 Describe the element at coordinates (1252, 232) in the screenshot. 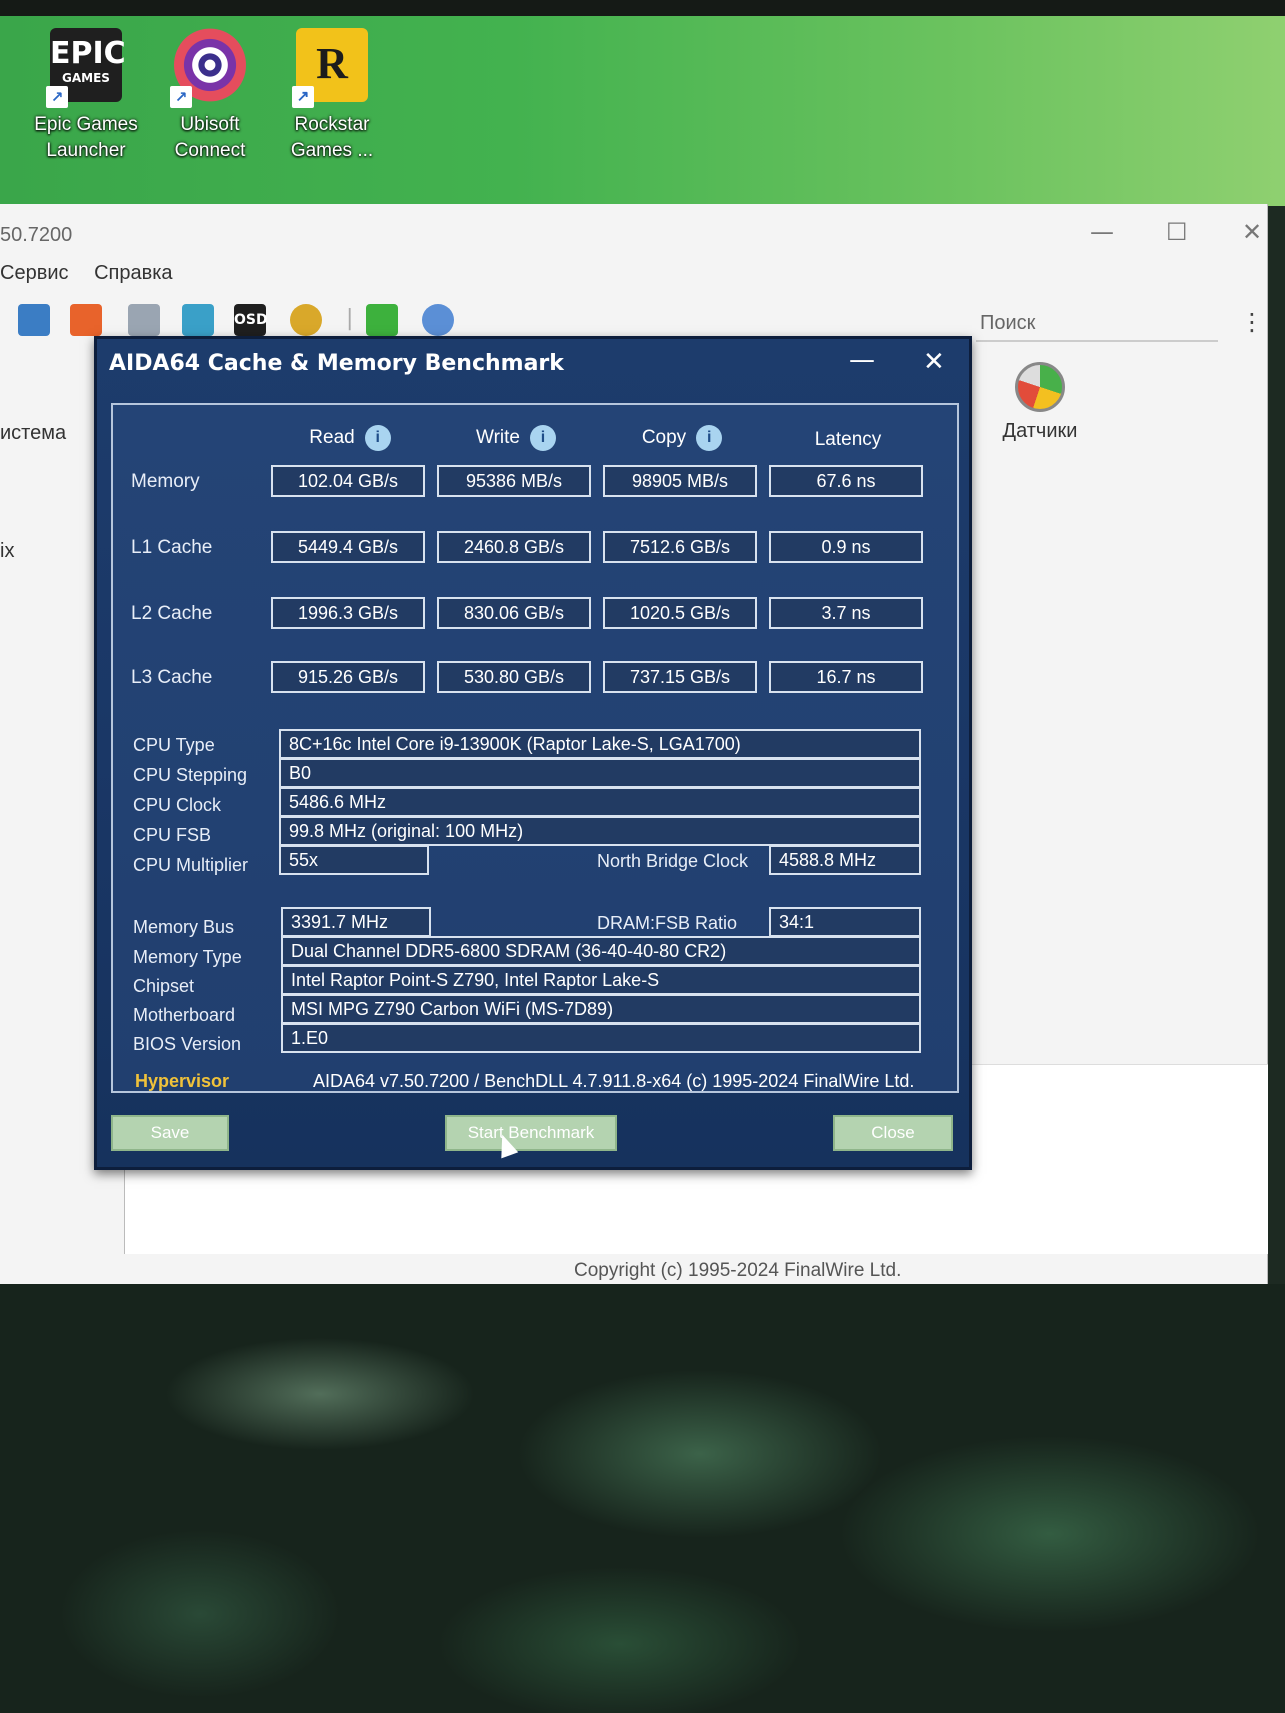

I see `close-button: ✕` at that location.